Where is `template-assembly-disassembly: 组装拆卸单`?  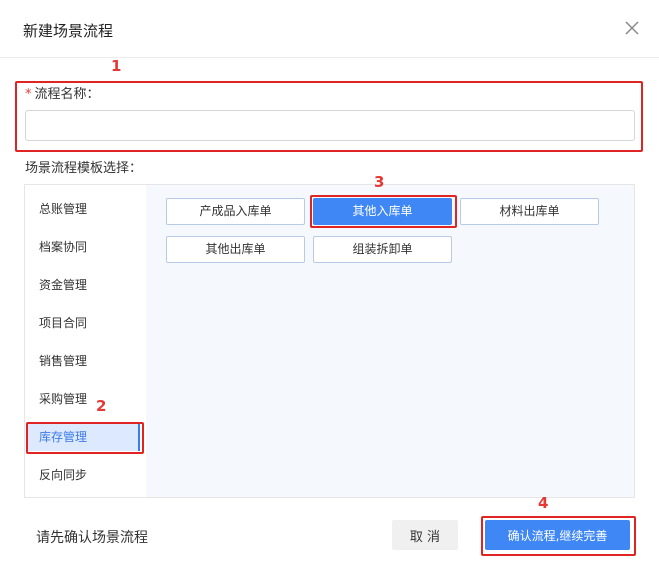 template-assembly-disassembly: 组装拆卸单 is located at coordinates (382, 249).